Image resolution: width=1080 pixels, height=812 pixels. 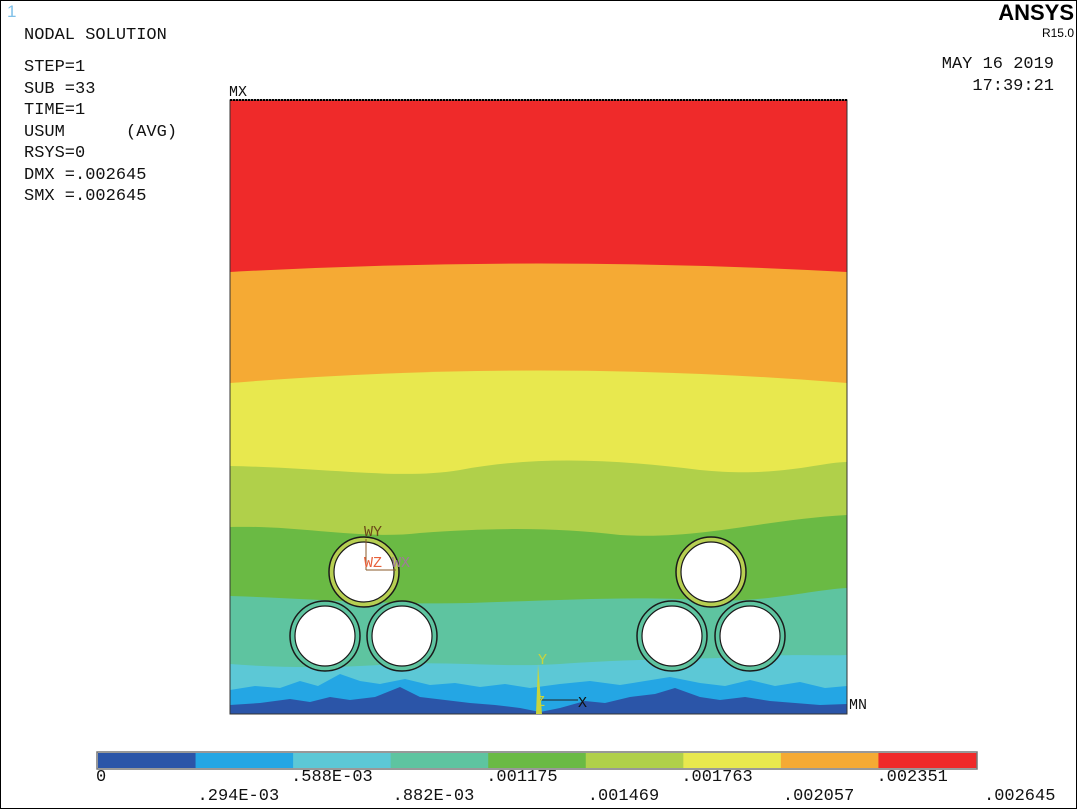 What do you see at coordinates (332, 777) in the screenshot?
I see `legend-label: .588E-03` at bounding box center [332, 777].